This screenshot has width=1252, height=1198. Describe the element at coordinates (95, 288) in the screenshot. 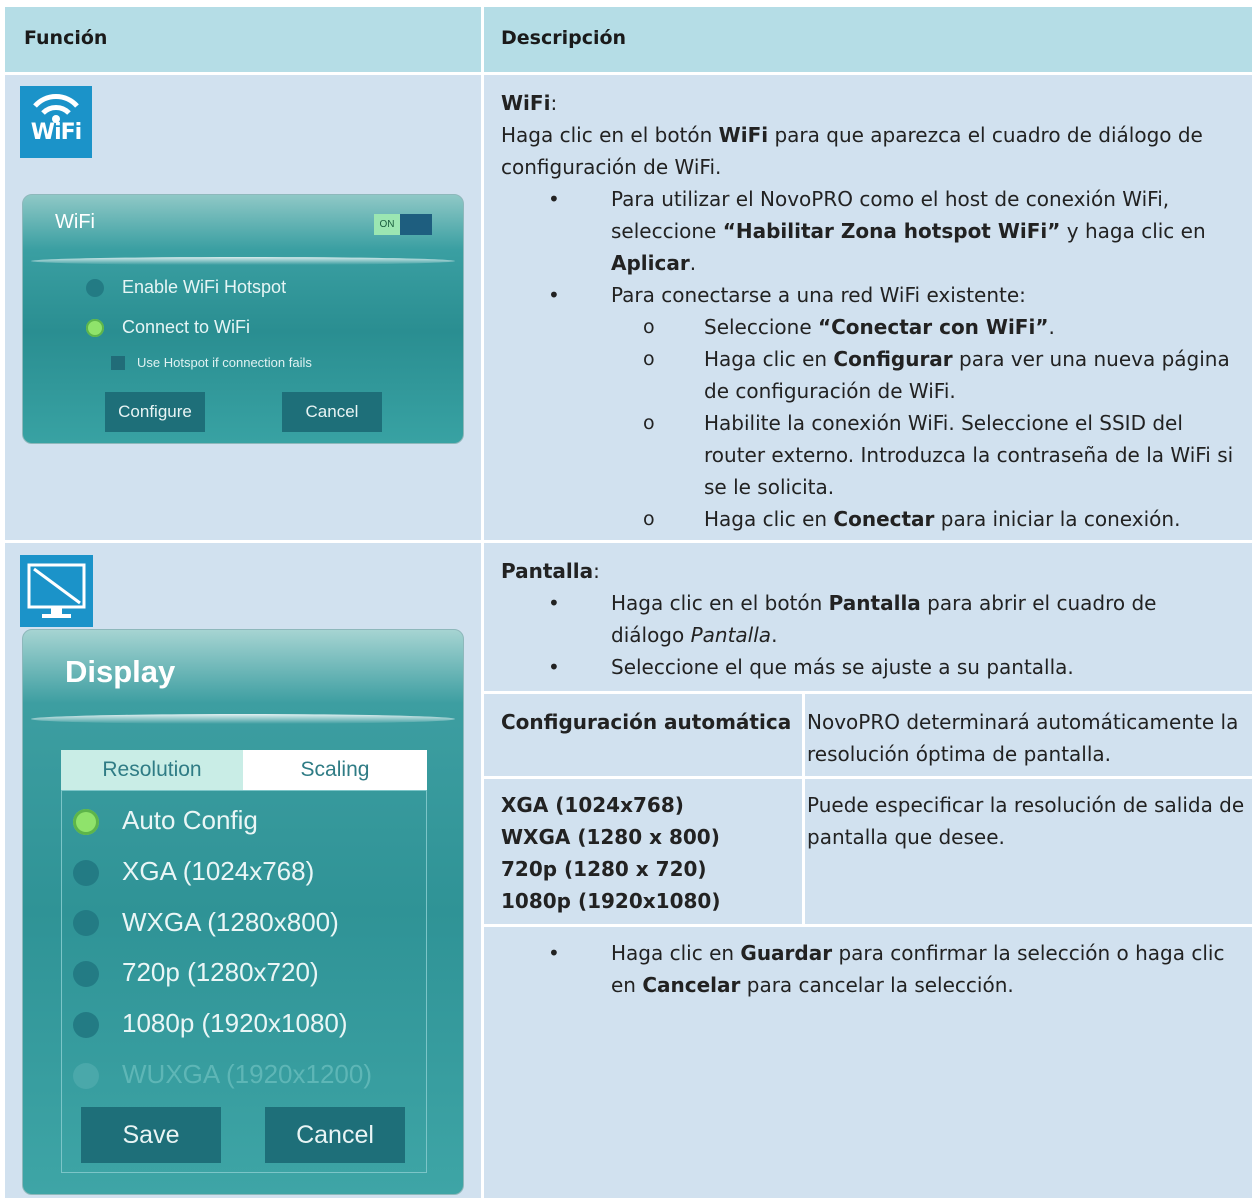

I see `enable-hotspot-radio` at that location.